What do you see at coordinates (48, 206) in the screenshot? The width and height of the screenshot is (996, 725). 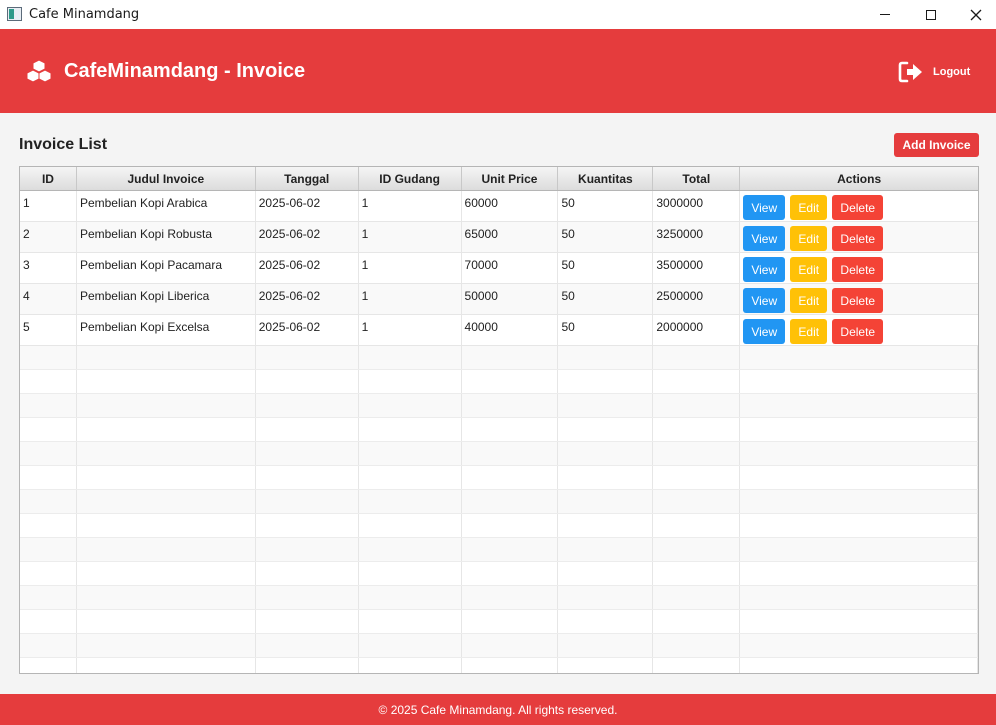 I see `cell-id: 1` at bounding box center [48, 206].